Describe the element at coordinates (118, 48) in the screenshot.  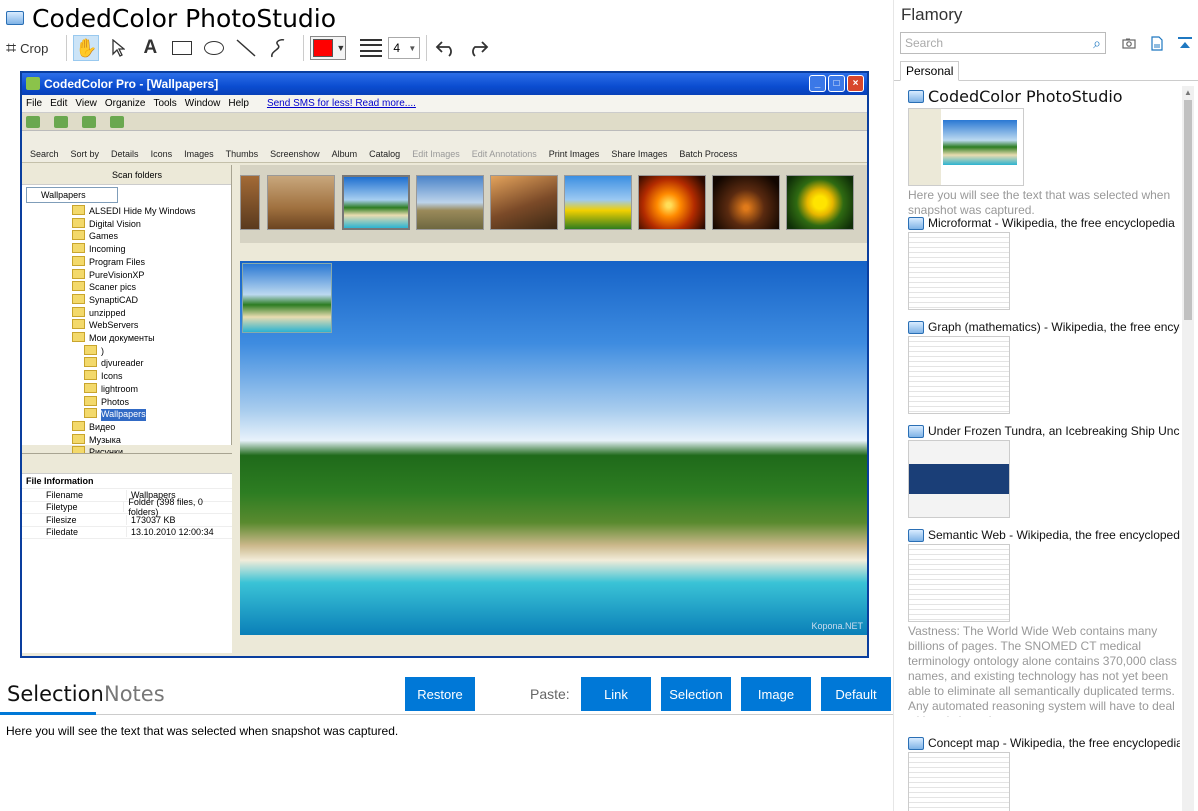
I see `select-tool-button` at that location.